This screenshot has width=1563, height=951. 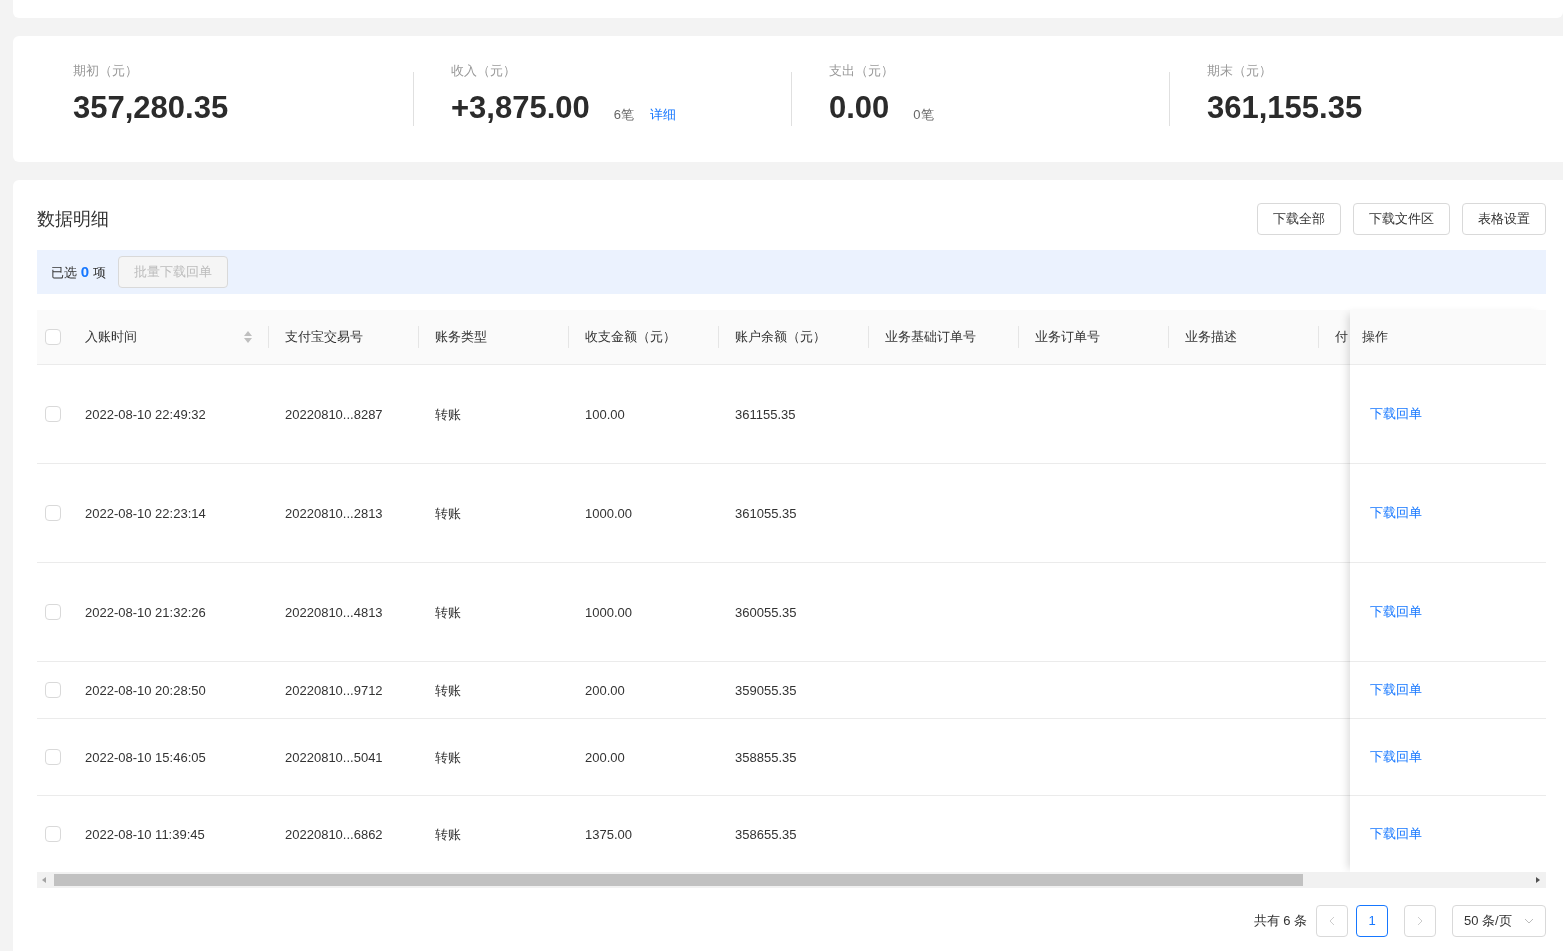 I want to click on chevron-down-icon, so click(x=1529, y=921).